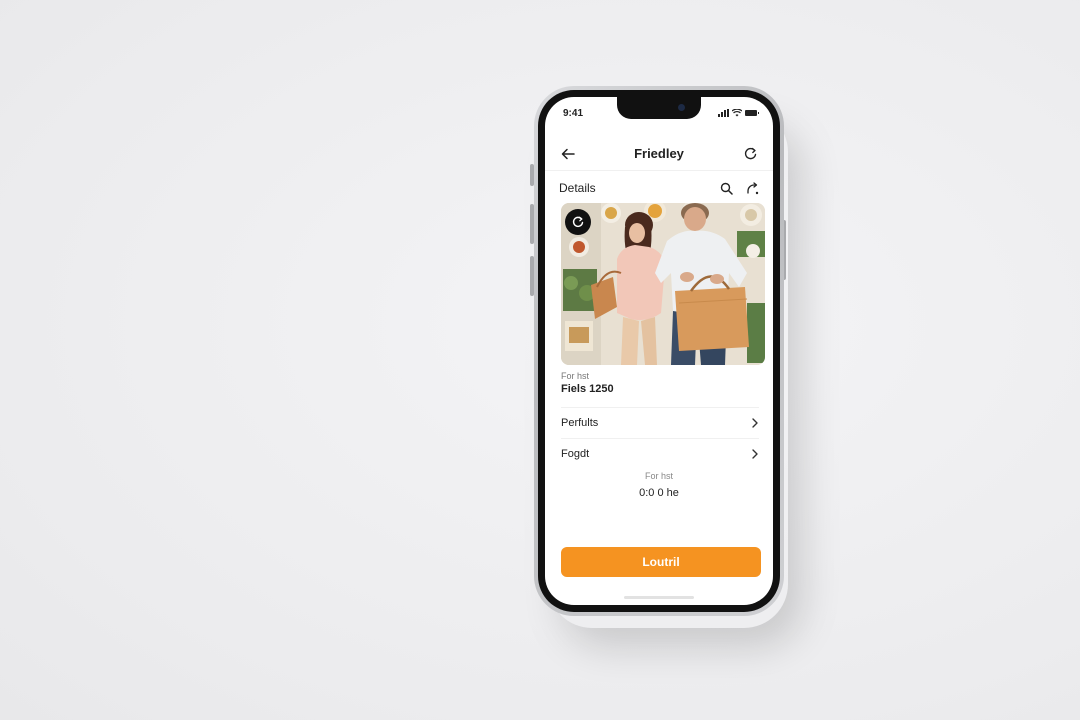  I want to click on page-title: Friedley, so click(659, 153).